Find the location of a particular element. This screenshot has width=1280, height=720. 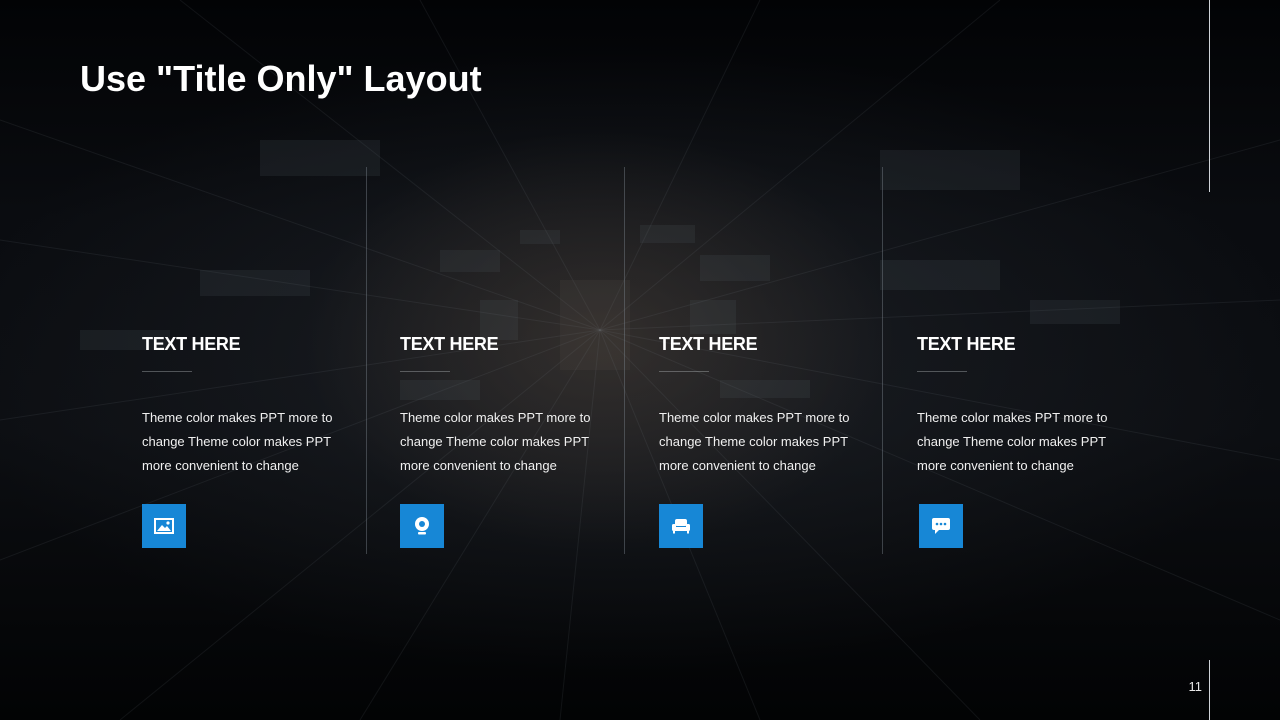

right-edge-rule-bottom is located at coordinates (1209, 690).